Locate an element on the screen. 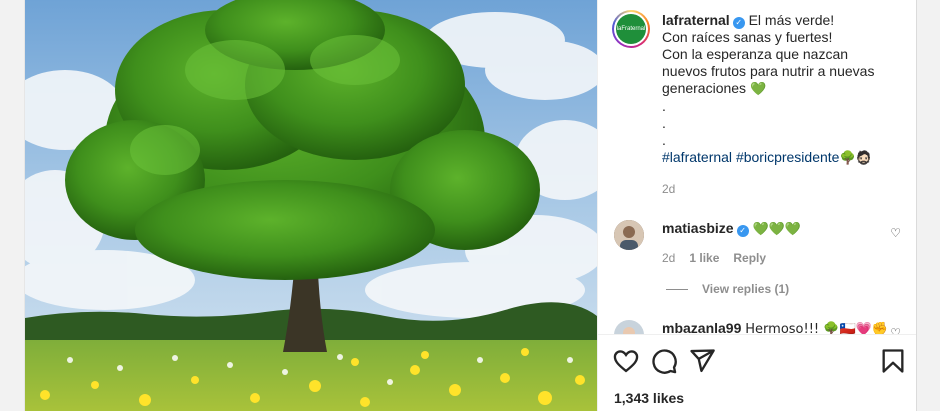  author-username: lafraternal is located at coordinates (696, 20).